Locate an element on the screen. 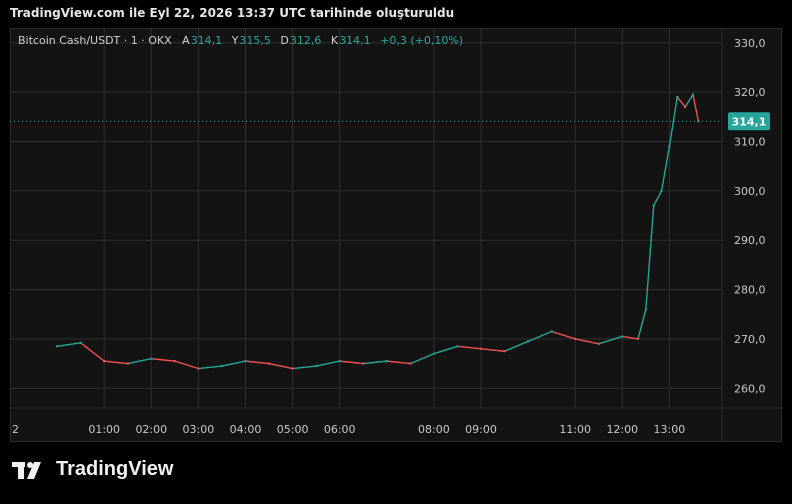  high-label: Y is located at coordinates (235, 40).